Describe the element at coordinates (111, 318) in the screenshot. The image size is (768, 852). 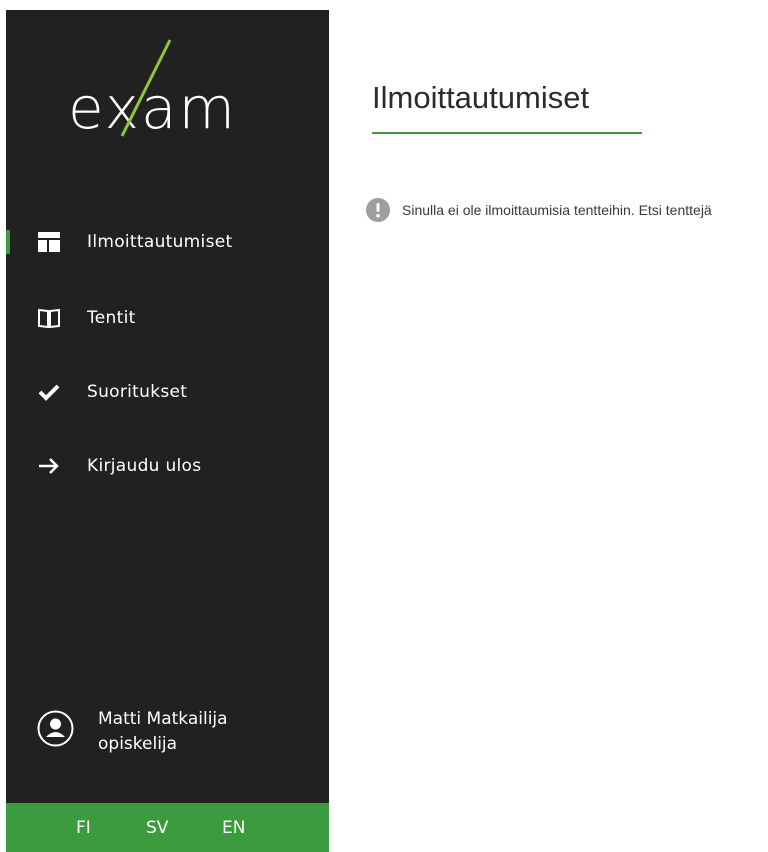
I see `sidebar-item-label: Tentit` at that location.